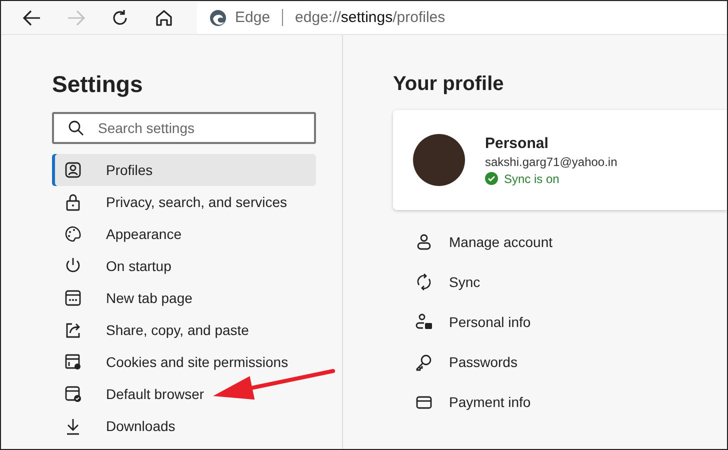 The image size is (728, 450). I want to click on avatar-placeholder, so click(439, 160).